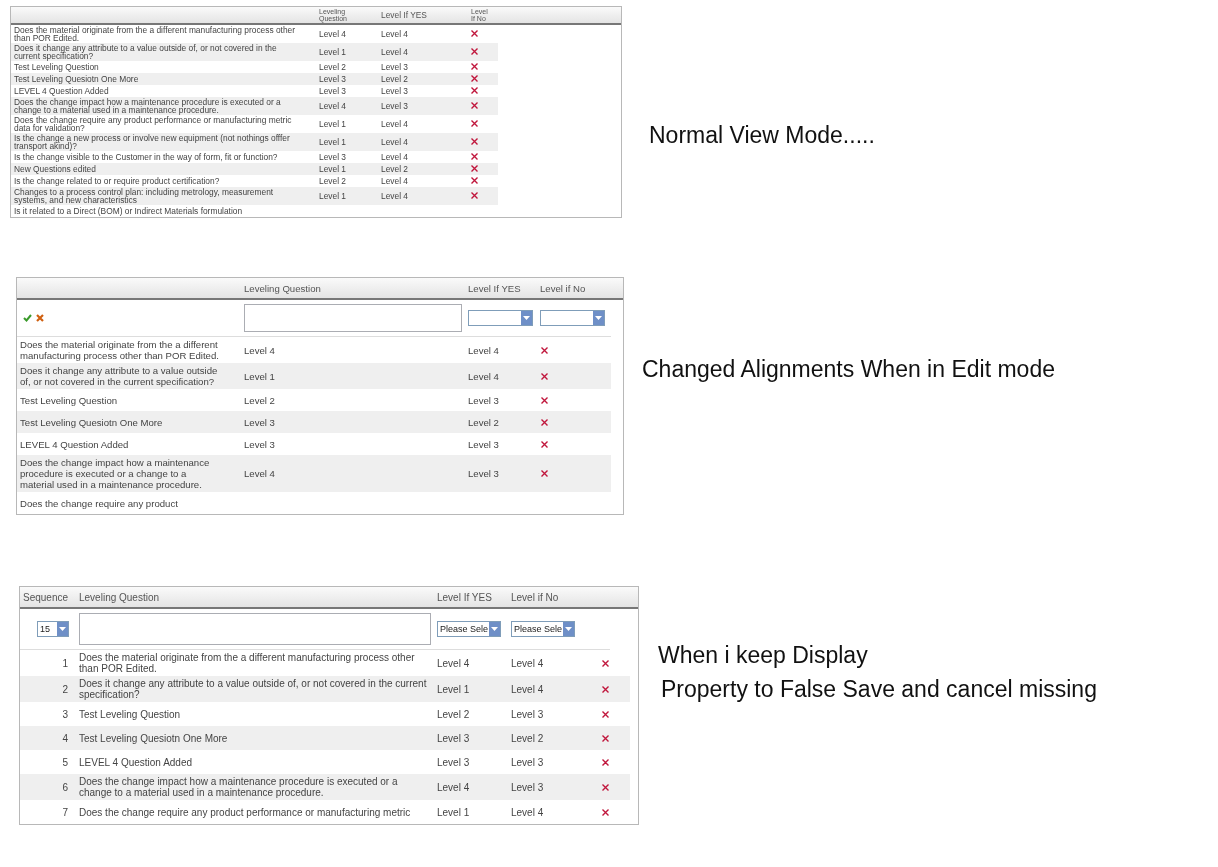 The image size is (1218, 867). I want to click on column-header: Sequence, so click(46, 597).